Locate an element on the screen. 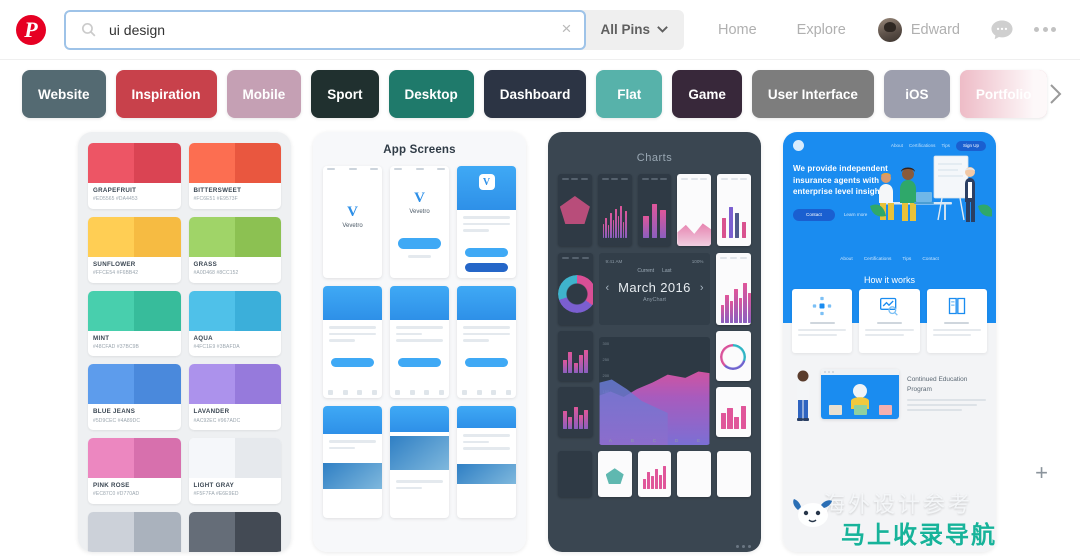  user-menu: Edward is located at coordinates (922, 29).